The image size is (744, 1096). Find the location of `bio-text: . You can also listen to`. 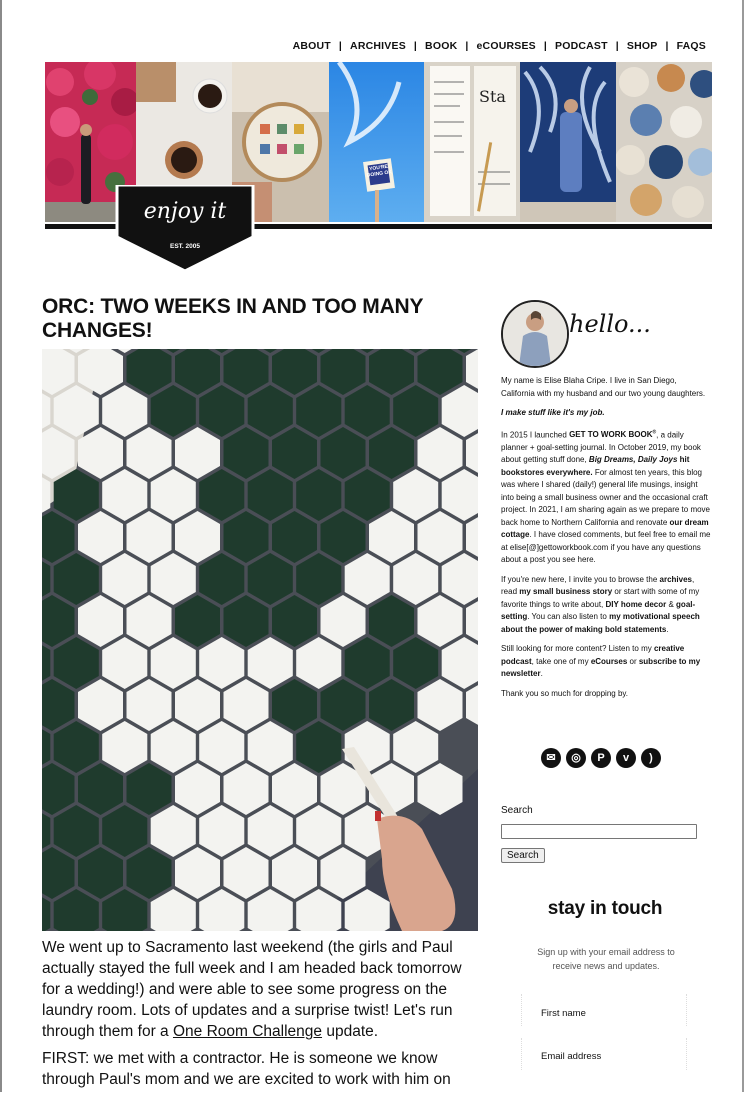

bio-text: . You can also listen to is located at coordinates (568, 617).